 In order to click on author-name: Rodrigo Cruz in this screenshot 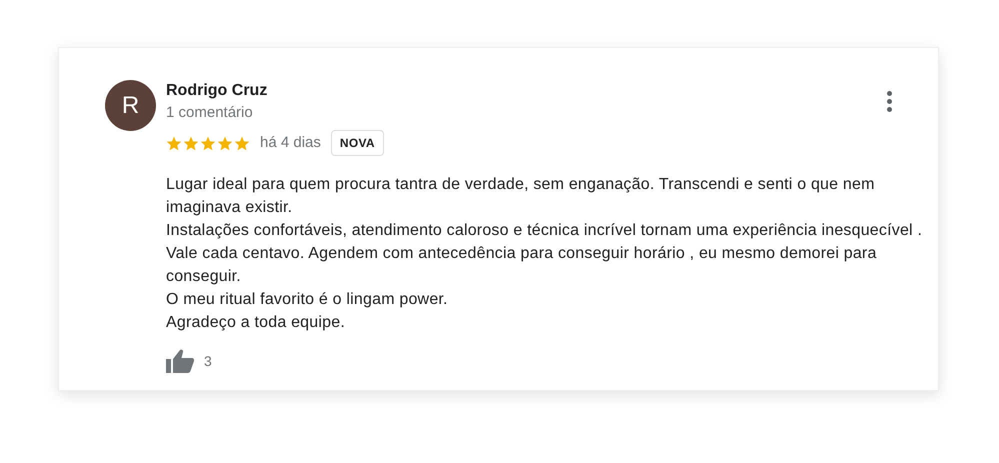, I will do `click(551, 91)`.